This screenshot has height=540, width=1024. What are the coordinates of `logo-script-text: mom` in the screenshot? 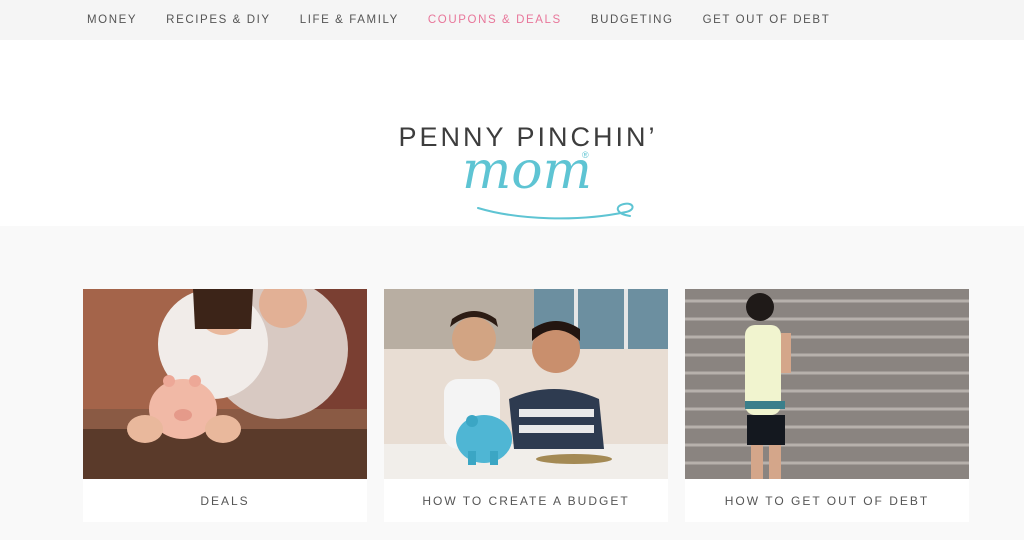 It's located at (527, 171).